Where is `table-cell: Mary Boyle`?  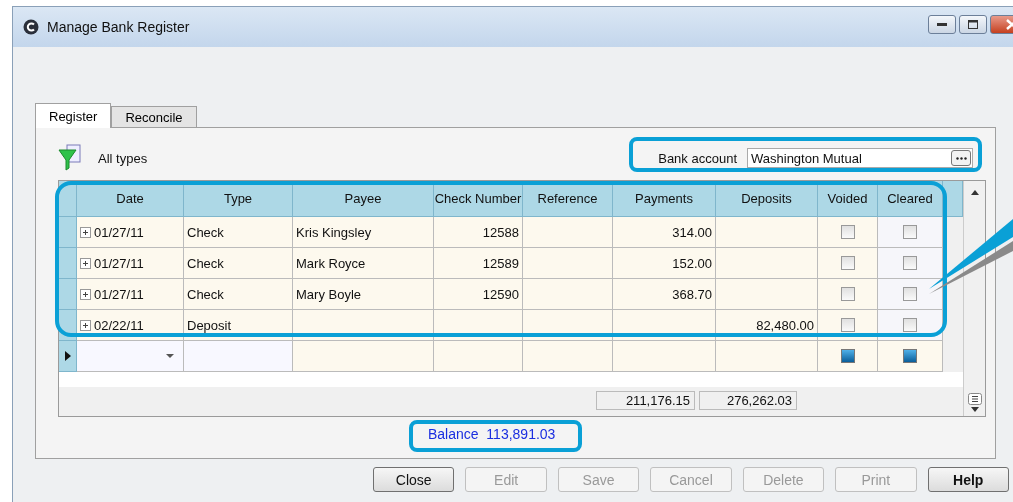 table-cell: Mary Boyle is located at coordinates (363, 294).